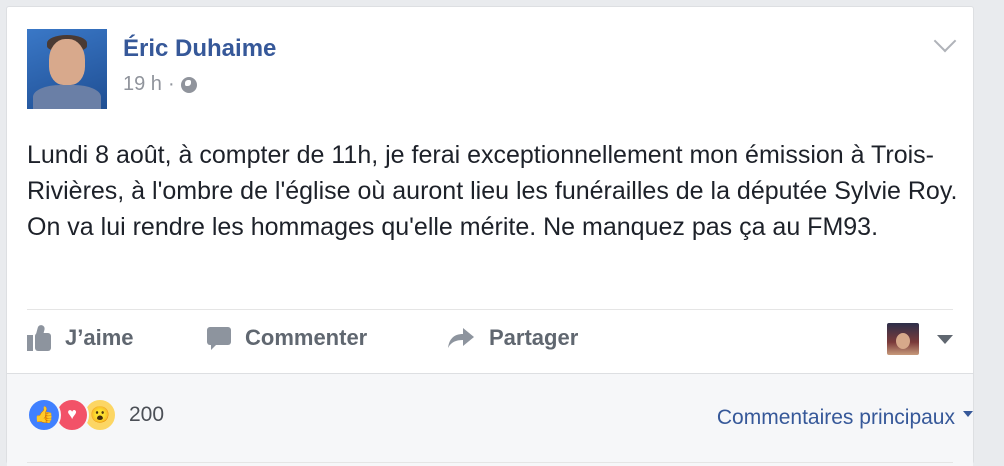  I want to click on like-button: J’aime, so click(80, 337).